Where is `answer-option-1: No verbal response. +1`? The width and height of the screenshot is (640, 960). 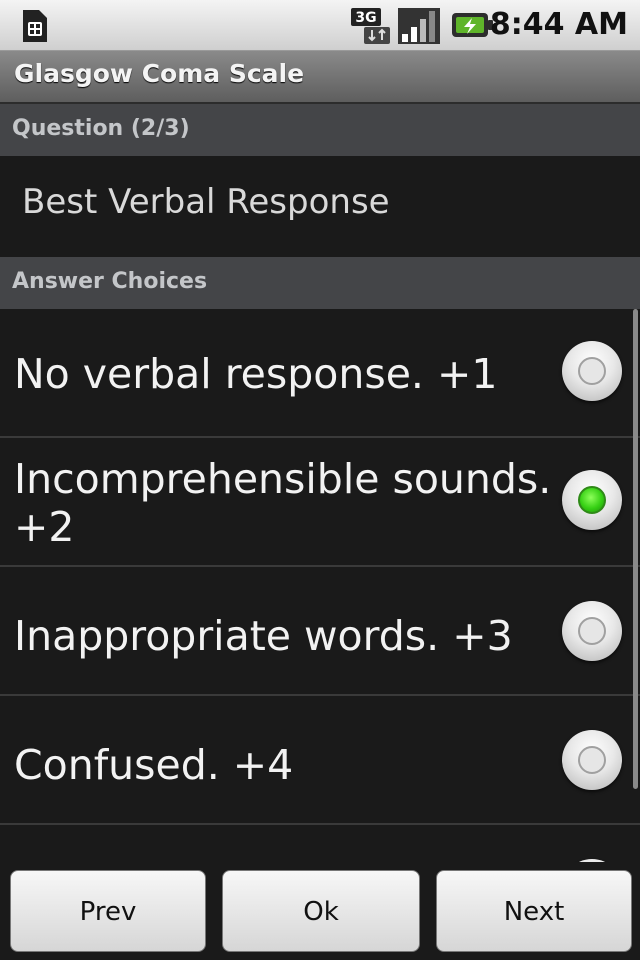 answer-option-1: No verbal response. +1 is located at coordinates (320, 373).